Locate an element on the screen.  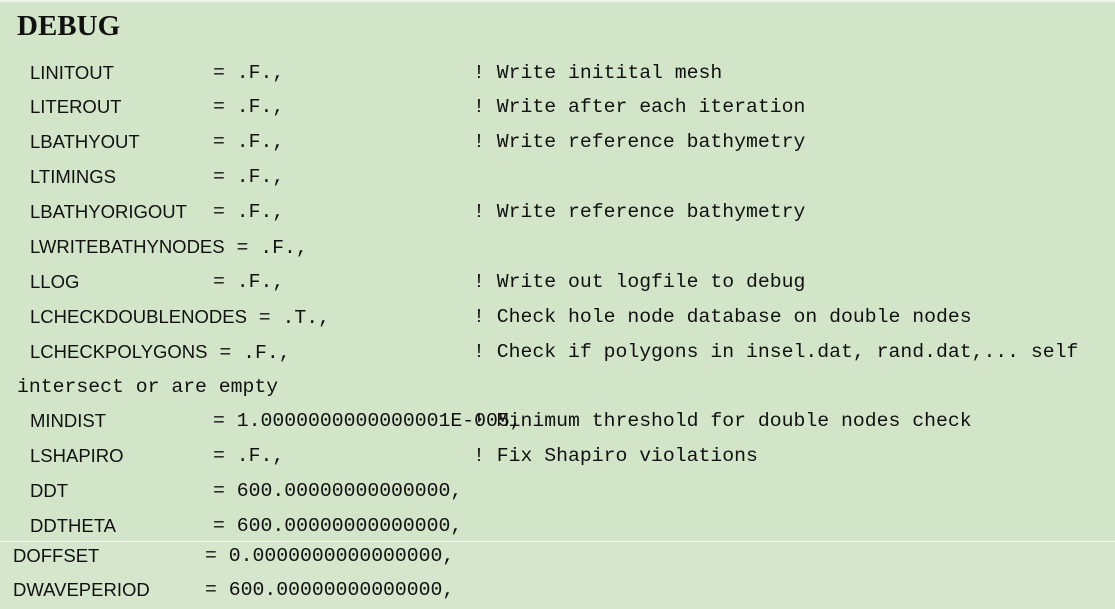
namelist-line: LINITOUT = .F., ! Write initital mesh is located at coordinates (376, 73).